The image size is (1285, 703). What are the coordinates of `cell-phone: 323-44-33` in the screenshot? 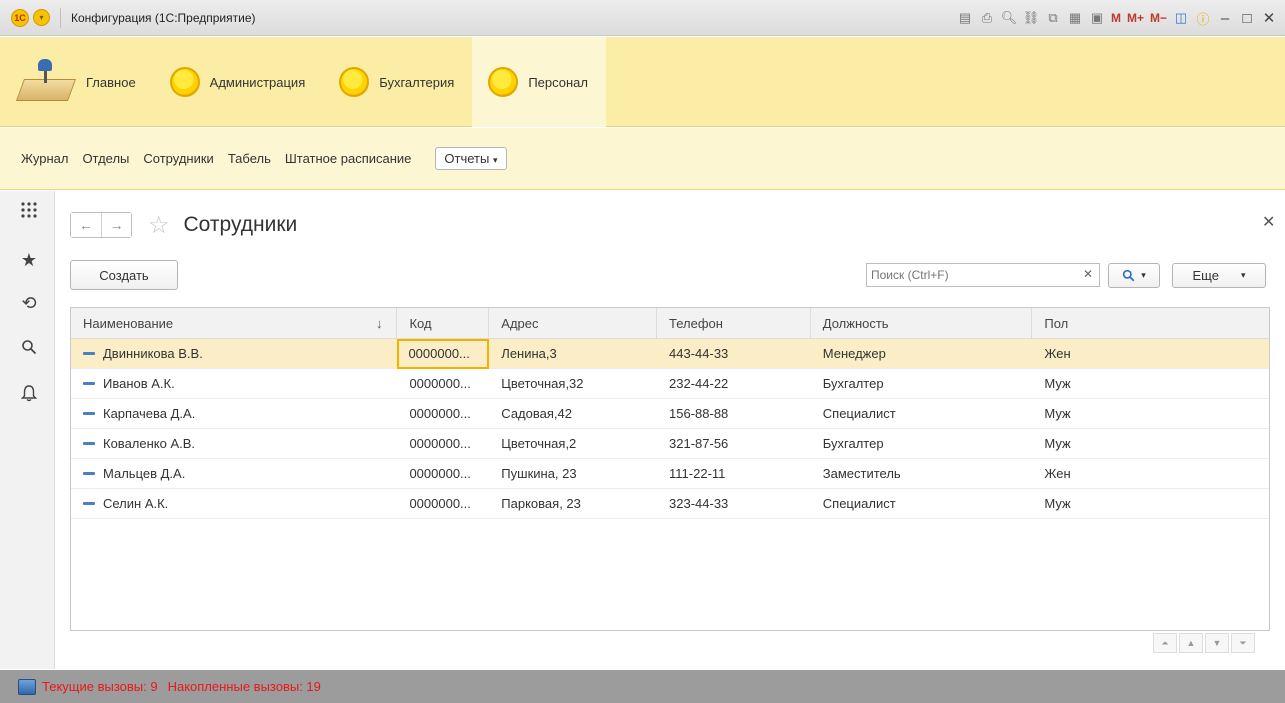 It's located at (699, 503).